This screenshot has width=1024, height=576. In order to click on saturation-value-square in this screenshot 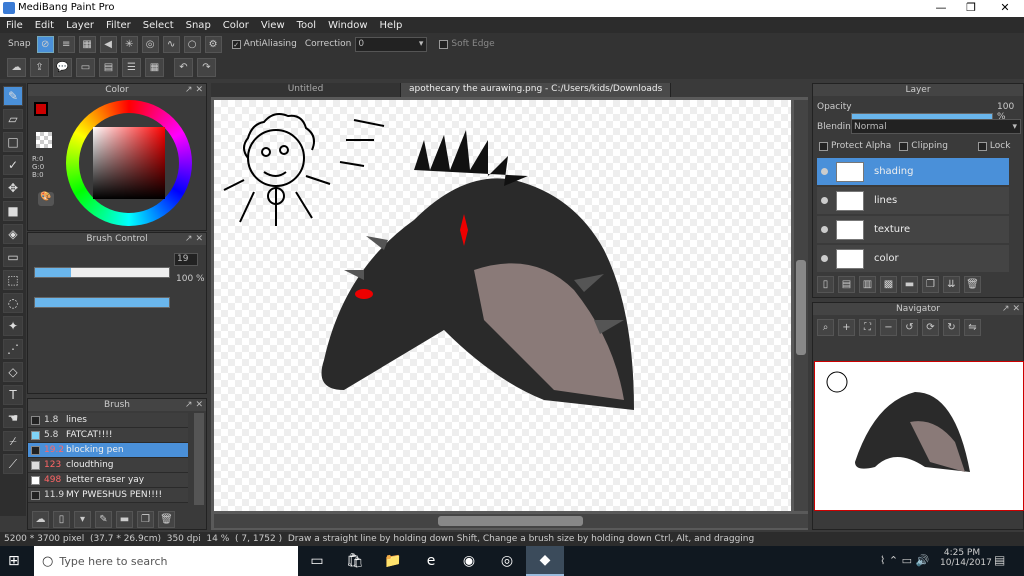, I will do `click(129, 163)`.